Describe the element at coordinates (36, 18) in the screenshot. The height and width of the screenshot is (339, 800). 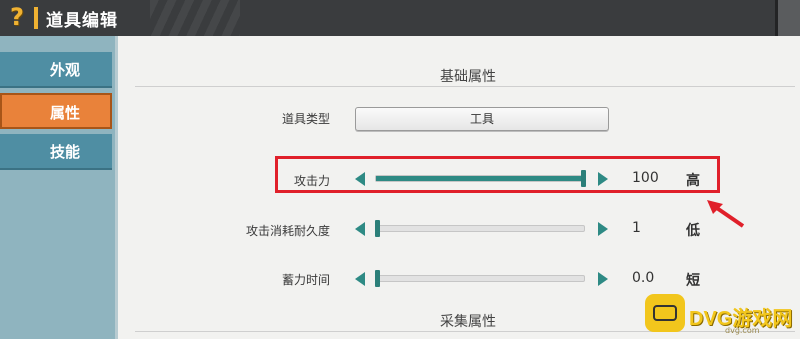
I see `title-separator` at that location.